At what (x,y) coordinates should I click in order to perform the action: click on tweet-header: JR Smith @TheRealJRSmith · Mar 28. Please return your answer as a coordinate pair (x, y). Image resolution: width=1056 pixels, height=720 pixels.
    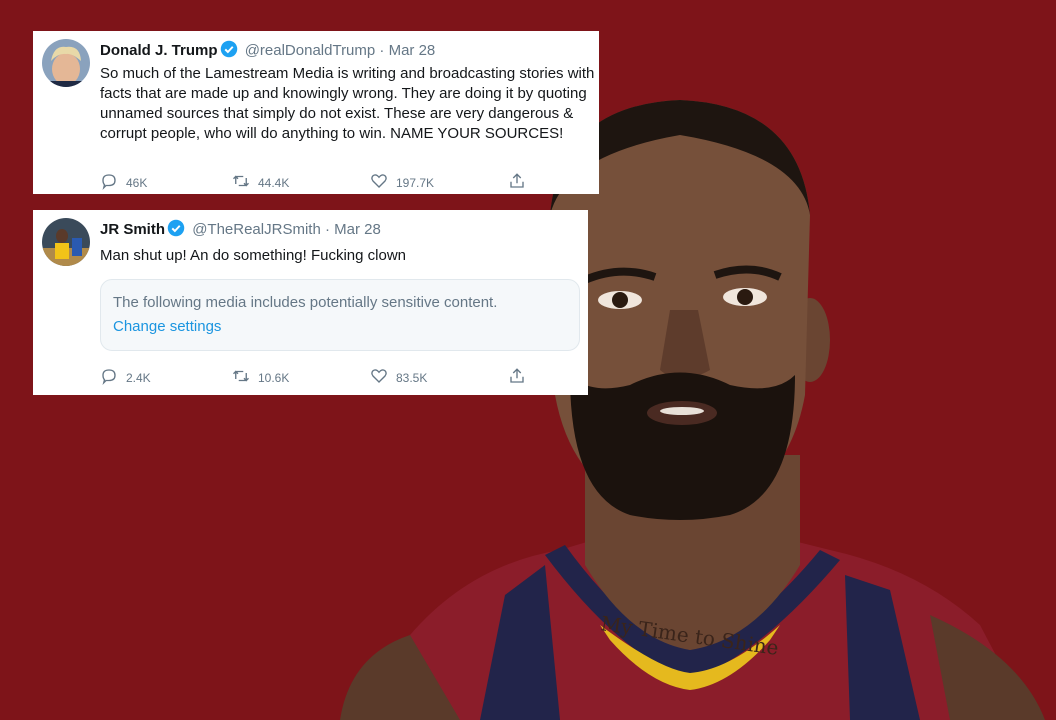
    Looking at the image, I should click on (240, 230).